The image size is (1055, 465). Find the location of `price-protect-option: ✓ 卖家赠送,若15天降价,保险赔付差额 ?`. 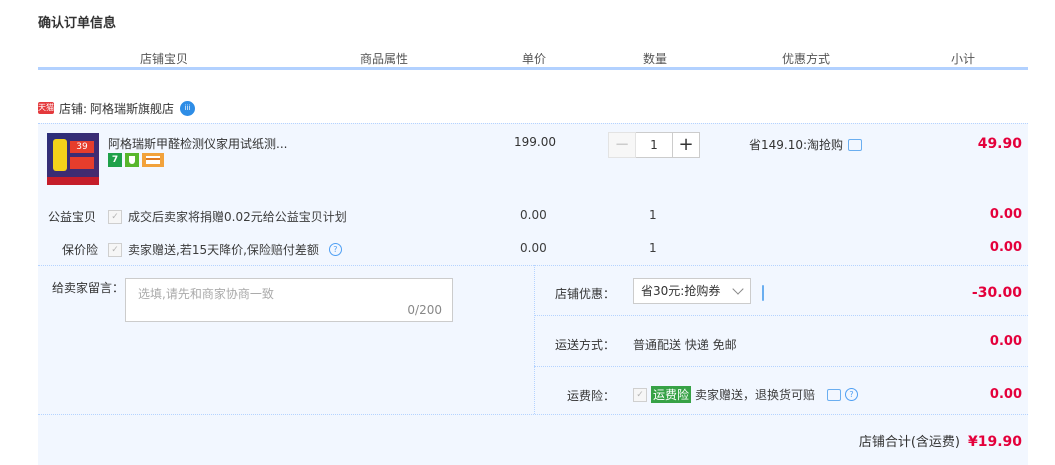

price-protect-option: ✓ 卖家赠送,若15天降价,保险赔付差额 ? is located at coordinates (225, 249).